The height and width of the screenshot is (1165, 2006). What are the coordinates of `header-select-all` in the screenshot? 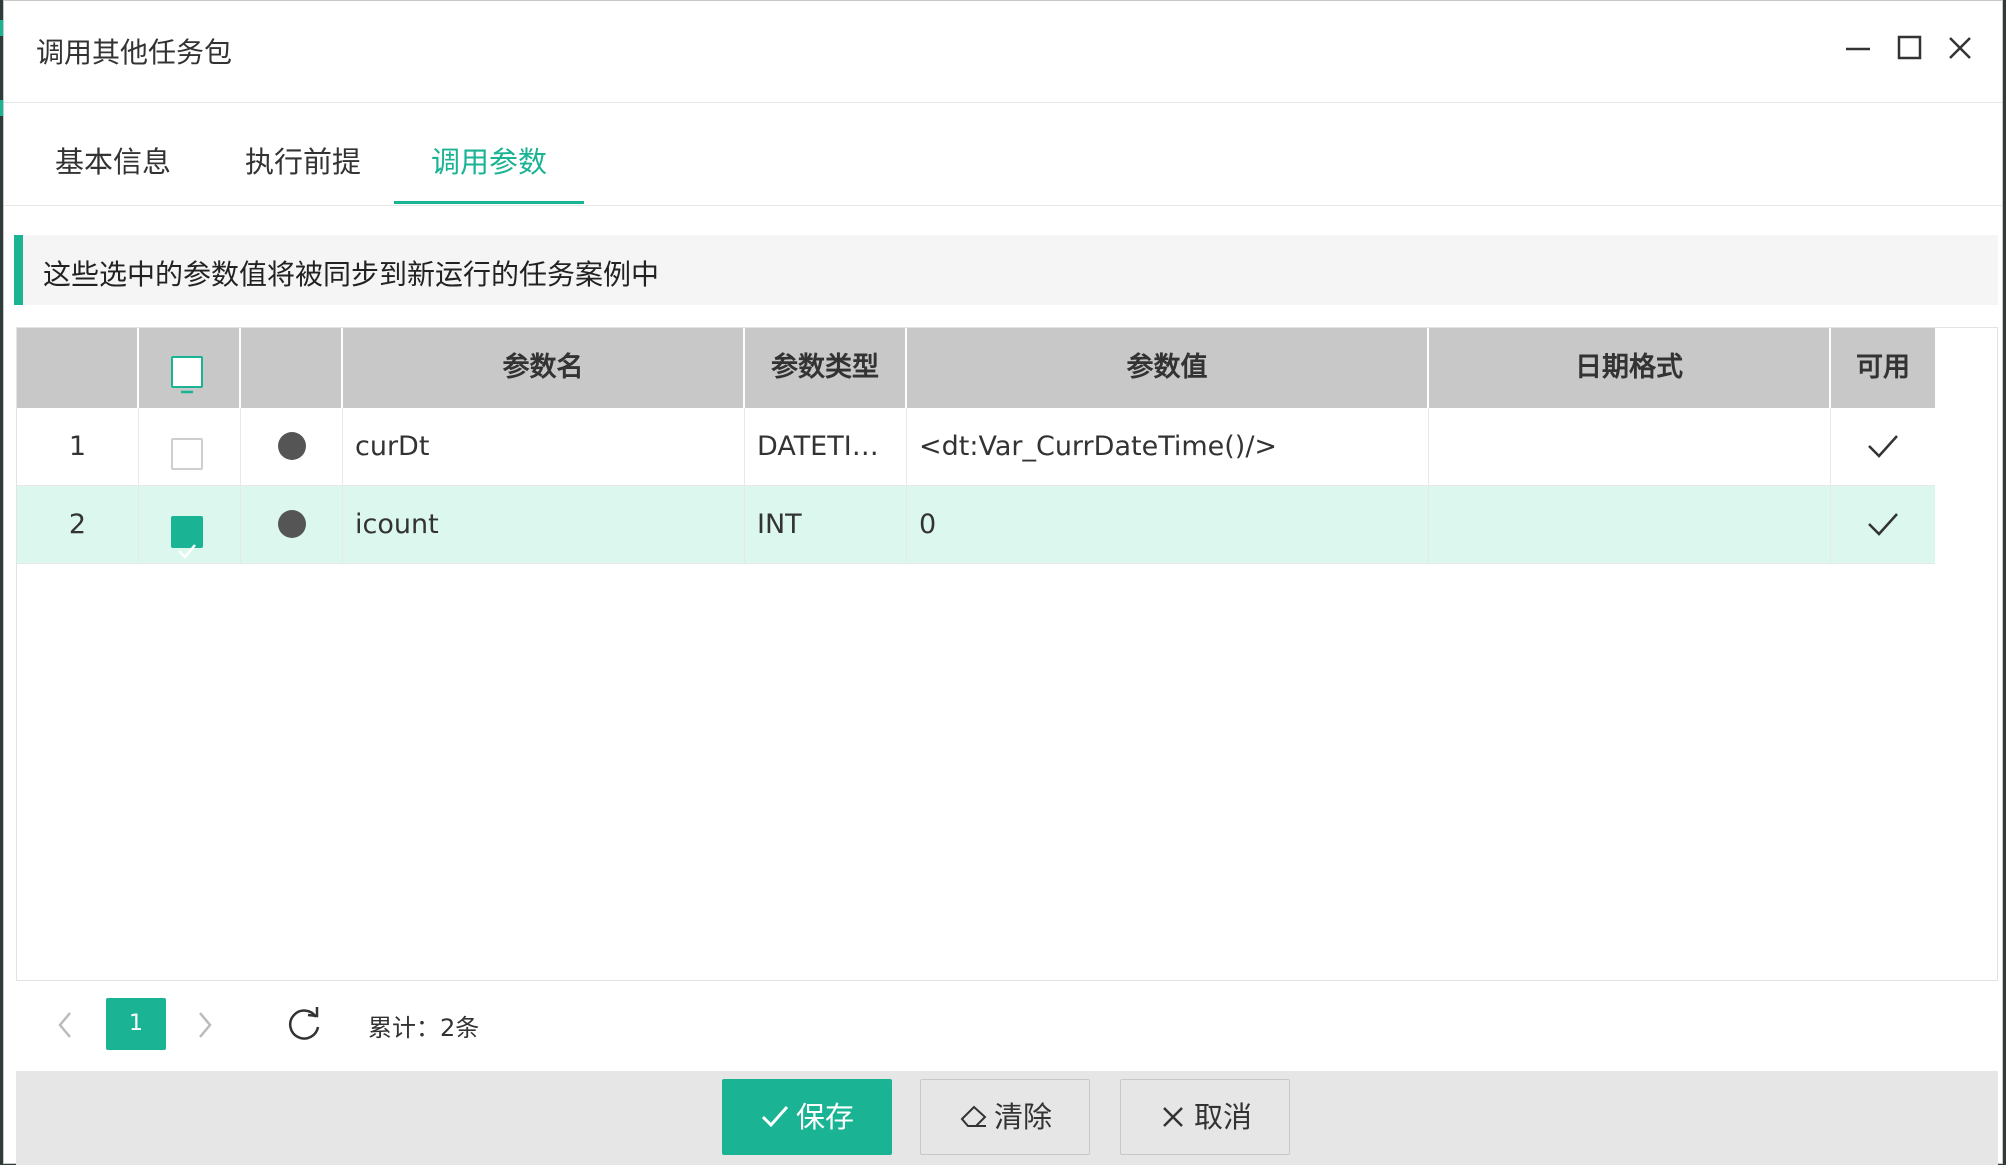 It's located at (190, 368).